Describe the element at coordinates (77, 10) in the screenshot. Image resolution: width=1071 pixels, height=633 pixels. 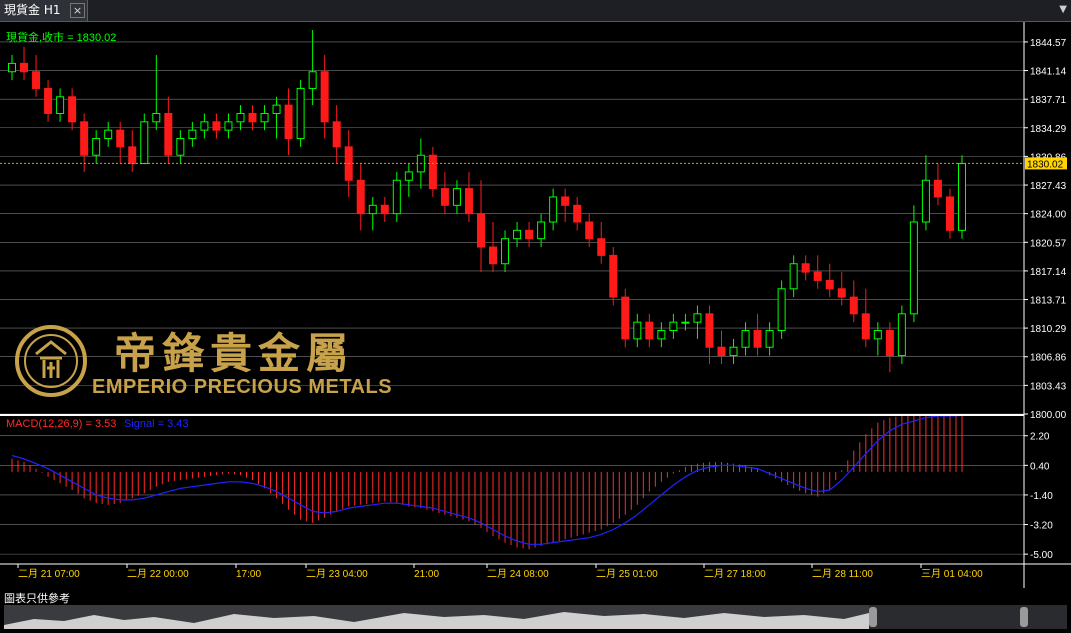
I see `close-icon: ×` at that location.